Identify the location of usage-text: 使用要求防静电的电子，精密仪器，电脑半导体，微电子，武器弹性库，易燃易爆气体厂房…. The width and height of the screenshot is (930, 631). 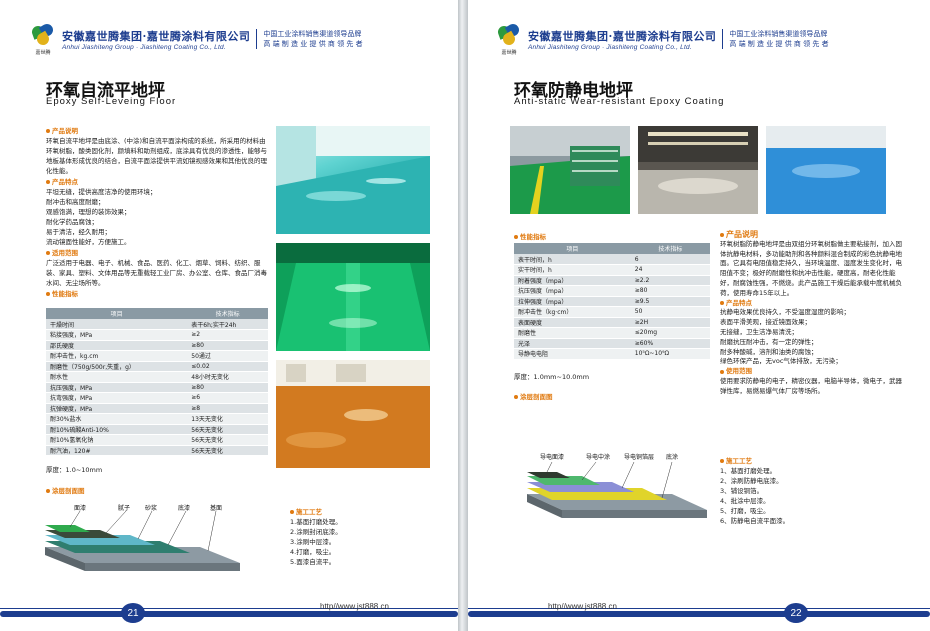
(811, 385).